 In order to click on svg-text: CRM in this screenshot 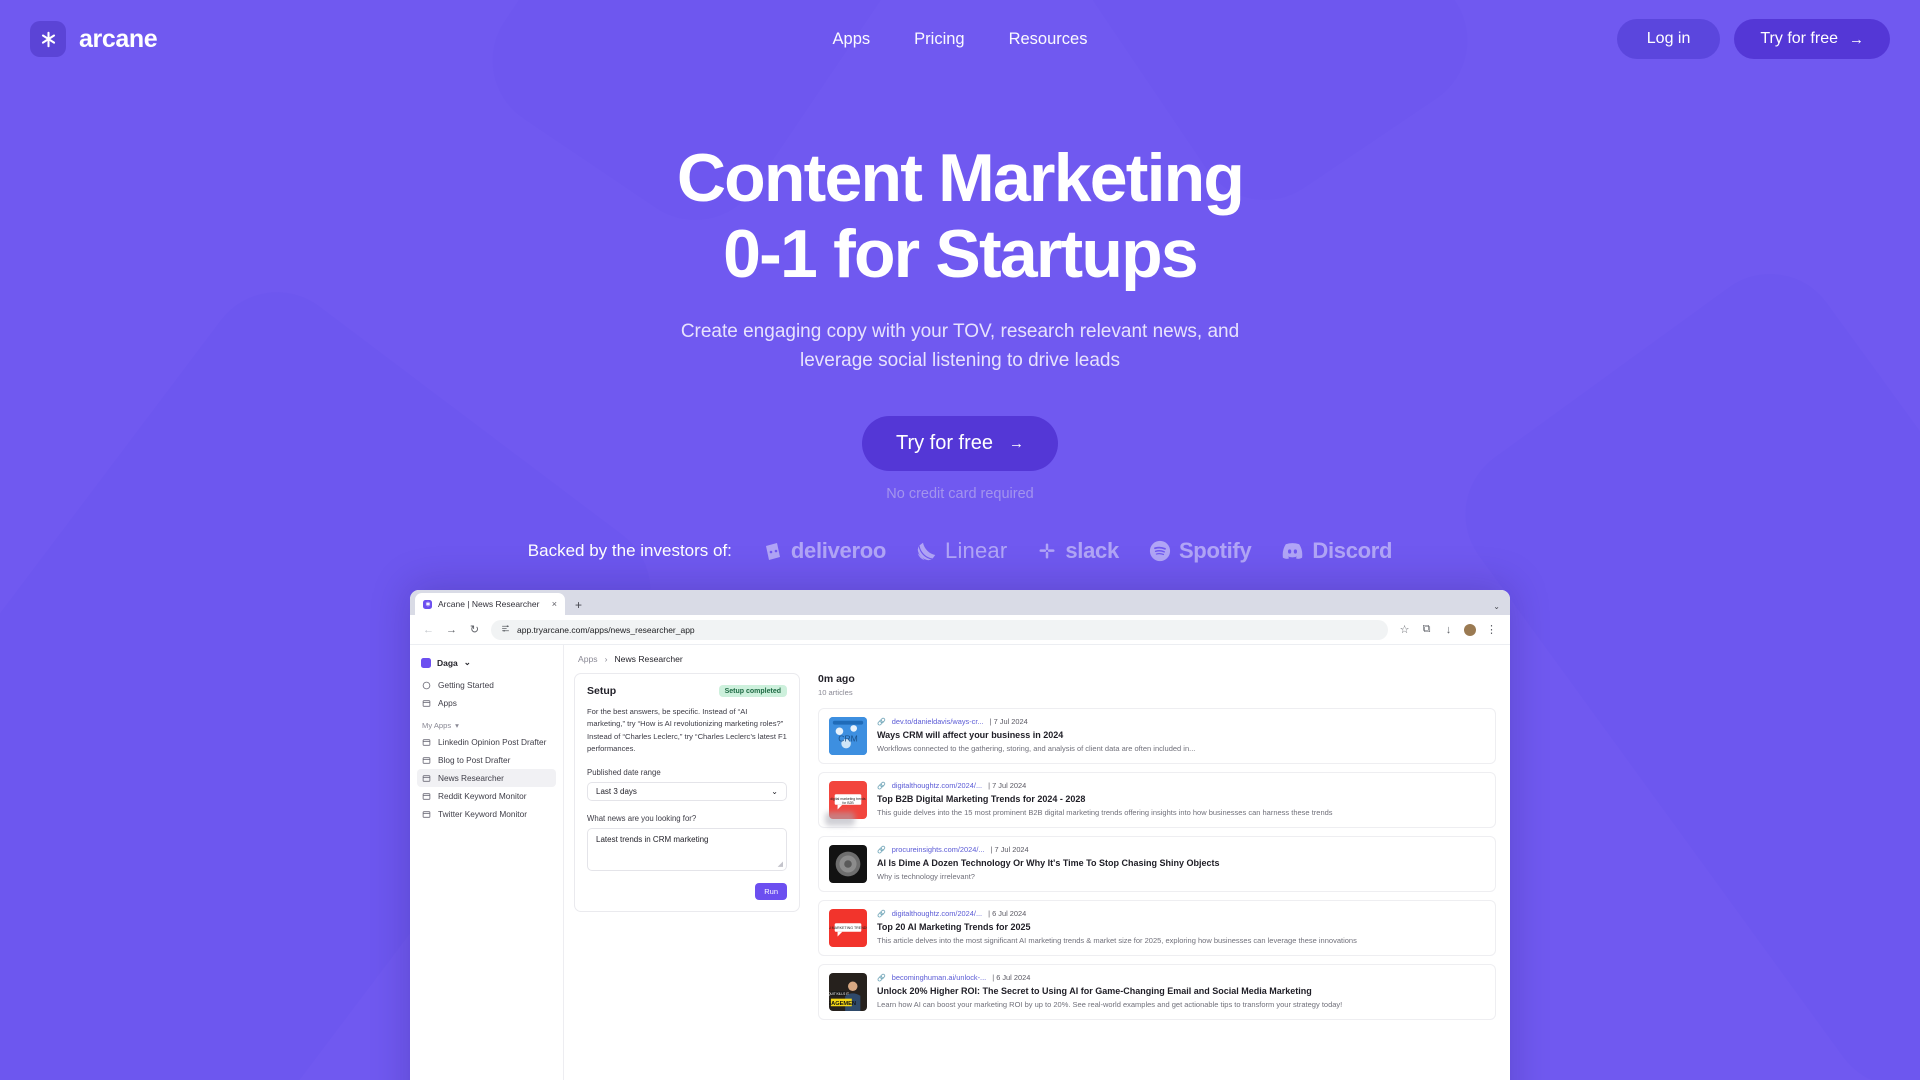, I will do `click(847, 739)`.